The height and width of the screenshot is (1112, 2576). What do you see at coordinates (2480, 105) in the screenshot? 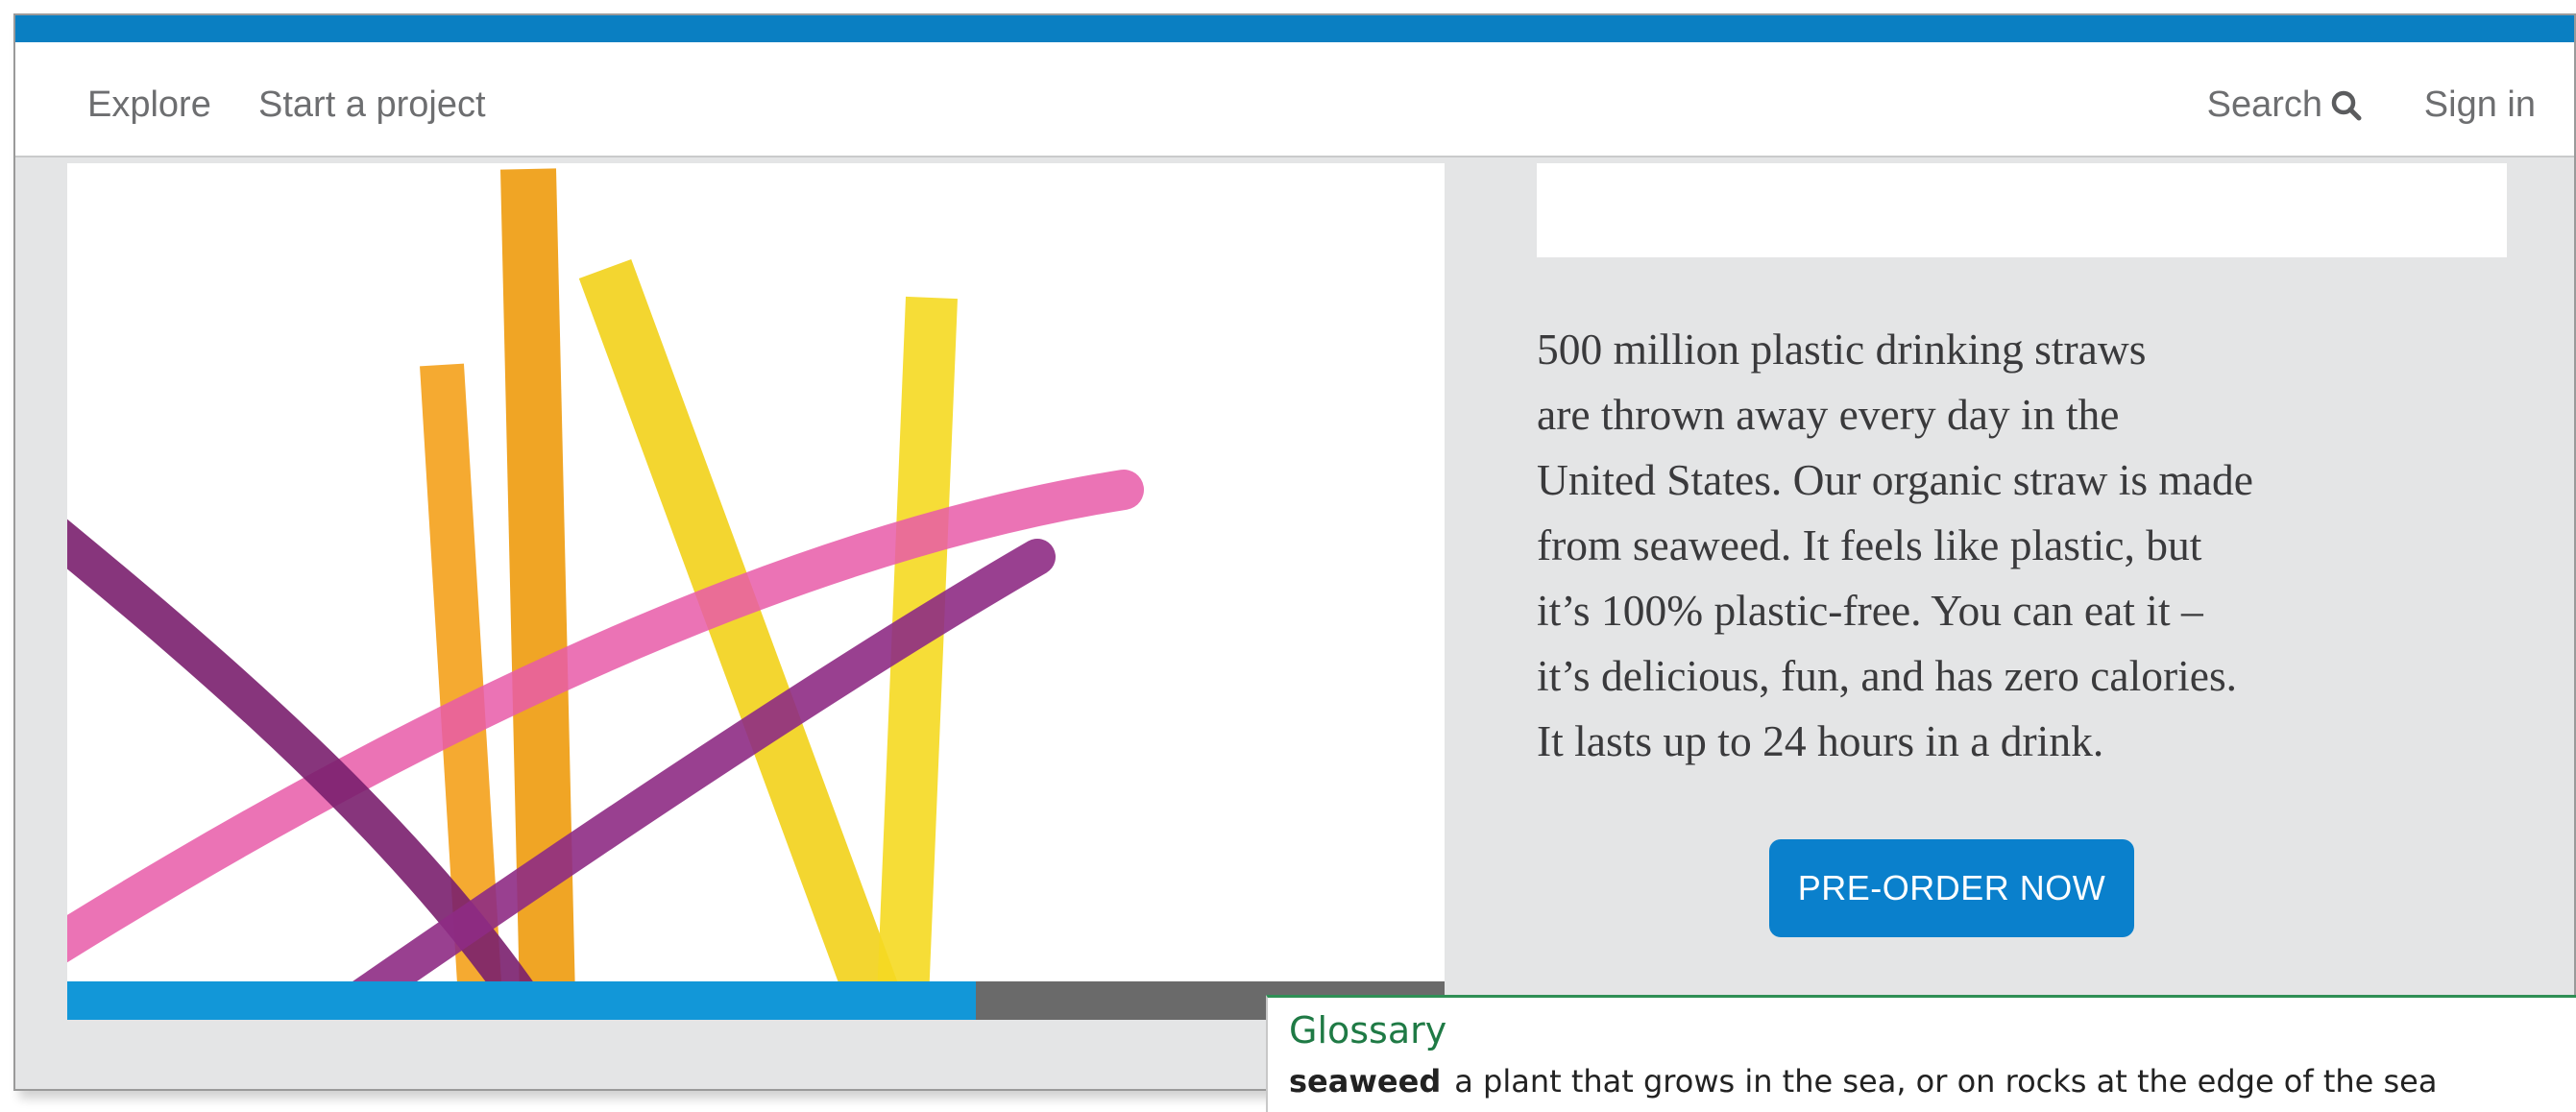
I see `nav-sign-in-link: Sign in` at bounding box center [2480, 105].